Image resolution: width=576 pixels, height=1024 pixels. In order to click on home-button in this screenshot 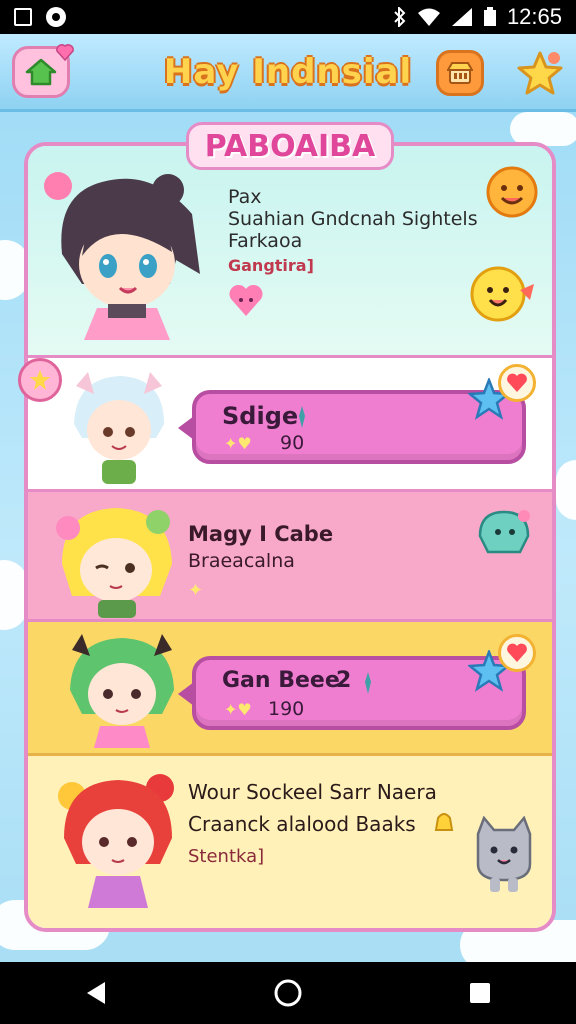, I will do `click(43, 71)`.